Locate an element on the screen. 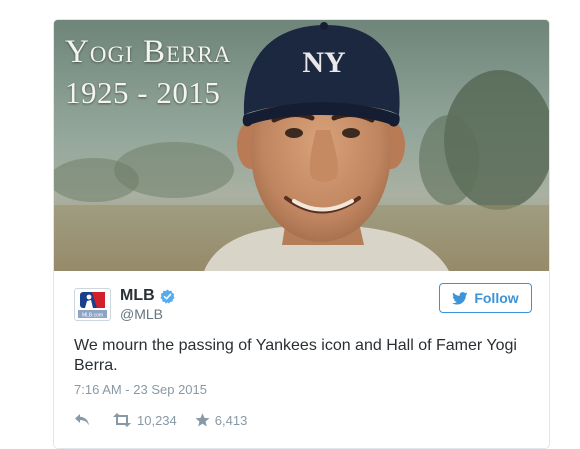  tweet-timestamp: 7:16 AM - 23 Sep 2015 is located at coordinates (140, 389).